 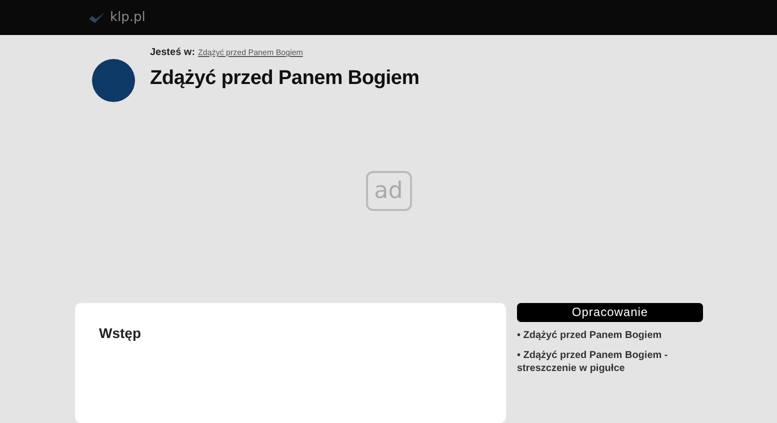 I want to click on page-title: Zdążyć przed Panem Bogiem, so click(x=285, y=78).